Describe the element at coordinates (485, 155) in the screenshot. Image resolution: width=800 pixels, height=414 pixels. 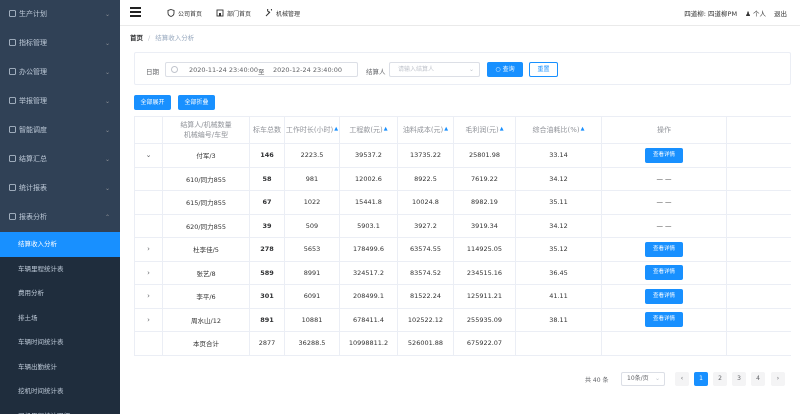
I see `cell-profit: 25801.98` at that location.